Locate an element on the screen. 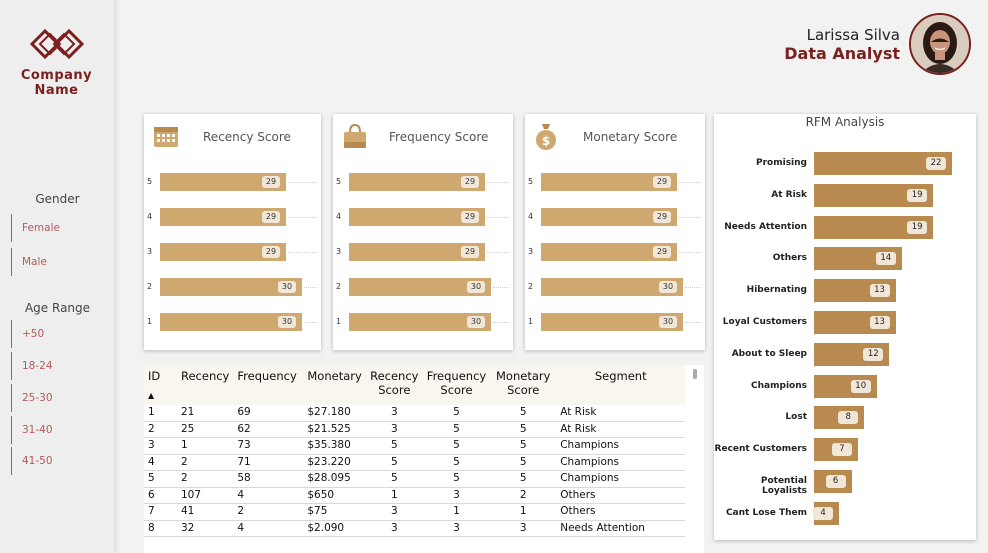 This screenshot has width=988, height=553. shopping-bag-icon is located at coordinates (355, 135).